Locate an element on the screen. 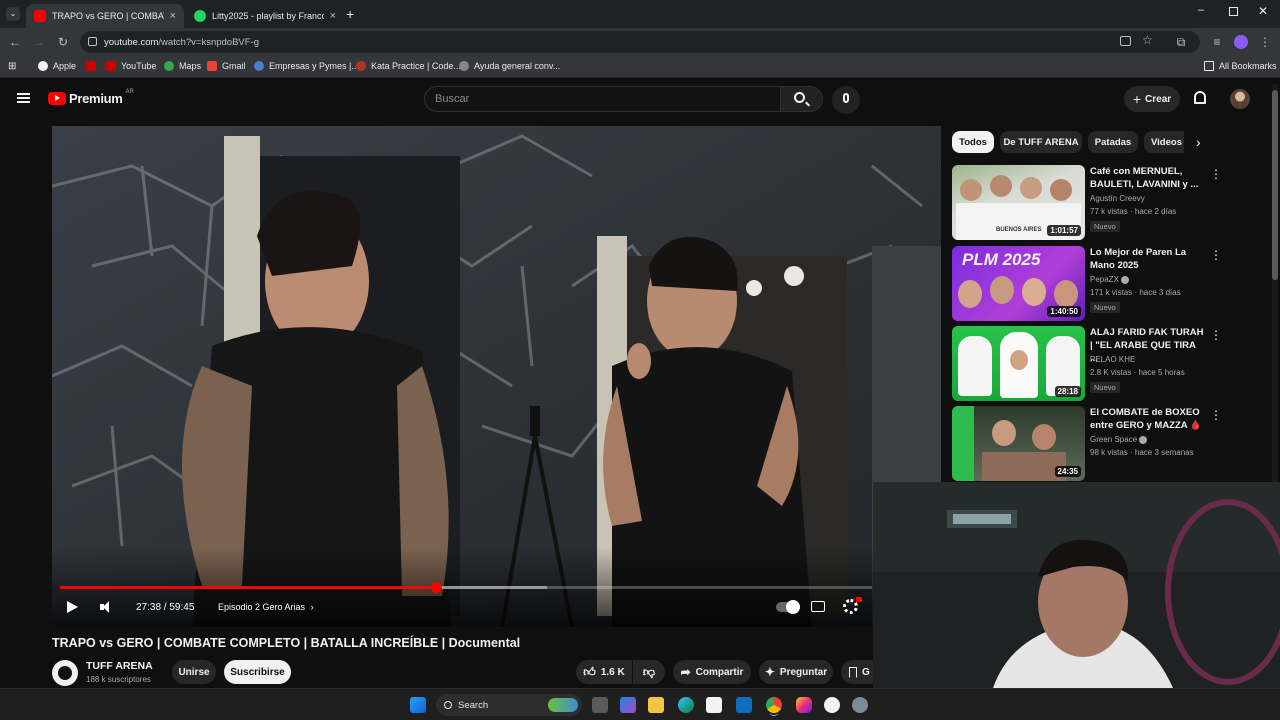  edge-icon is located at coordinates (686, 705).